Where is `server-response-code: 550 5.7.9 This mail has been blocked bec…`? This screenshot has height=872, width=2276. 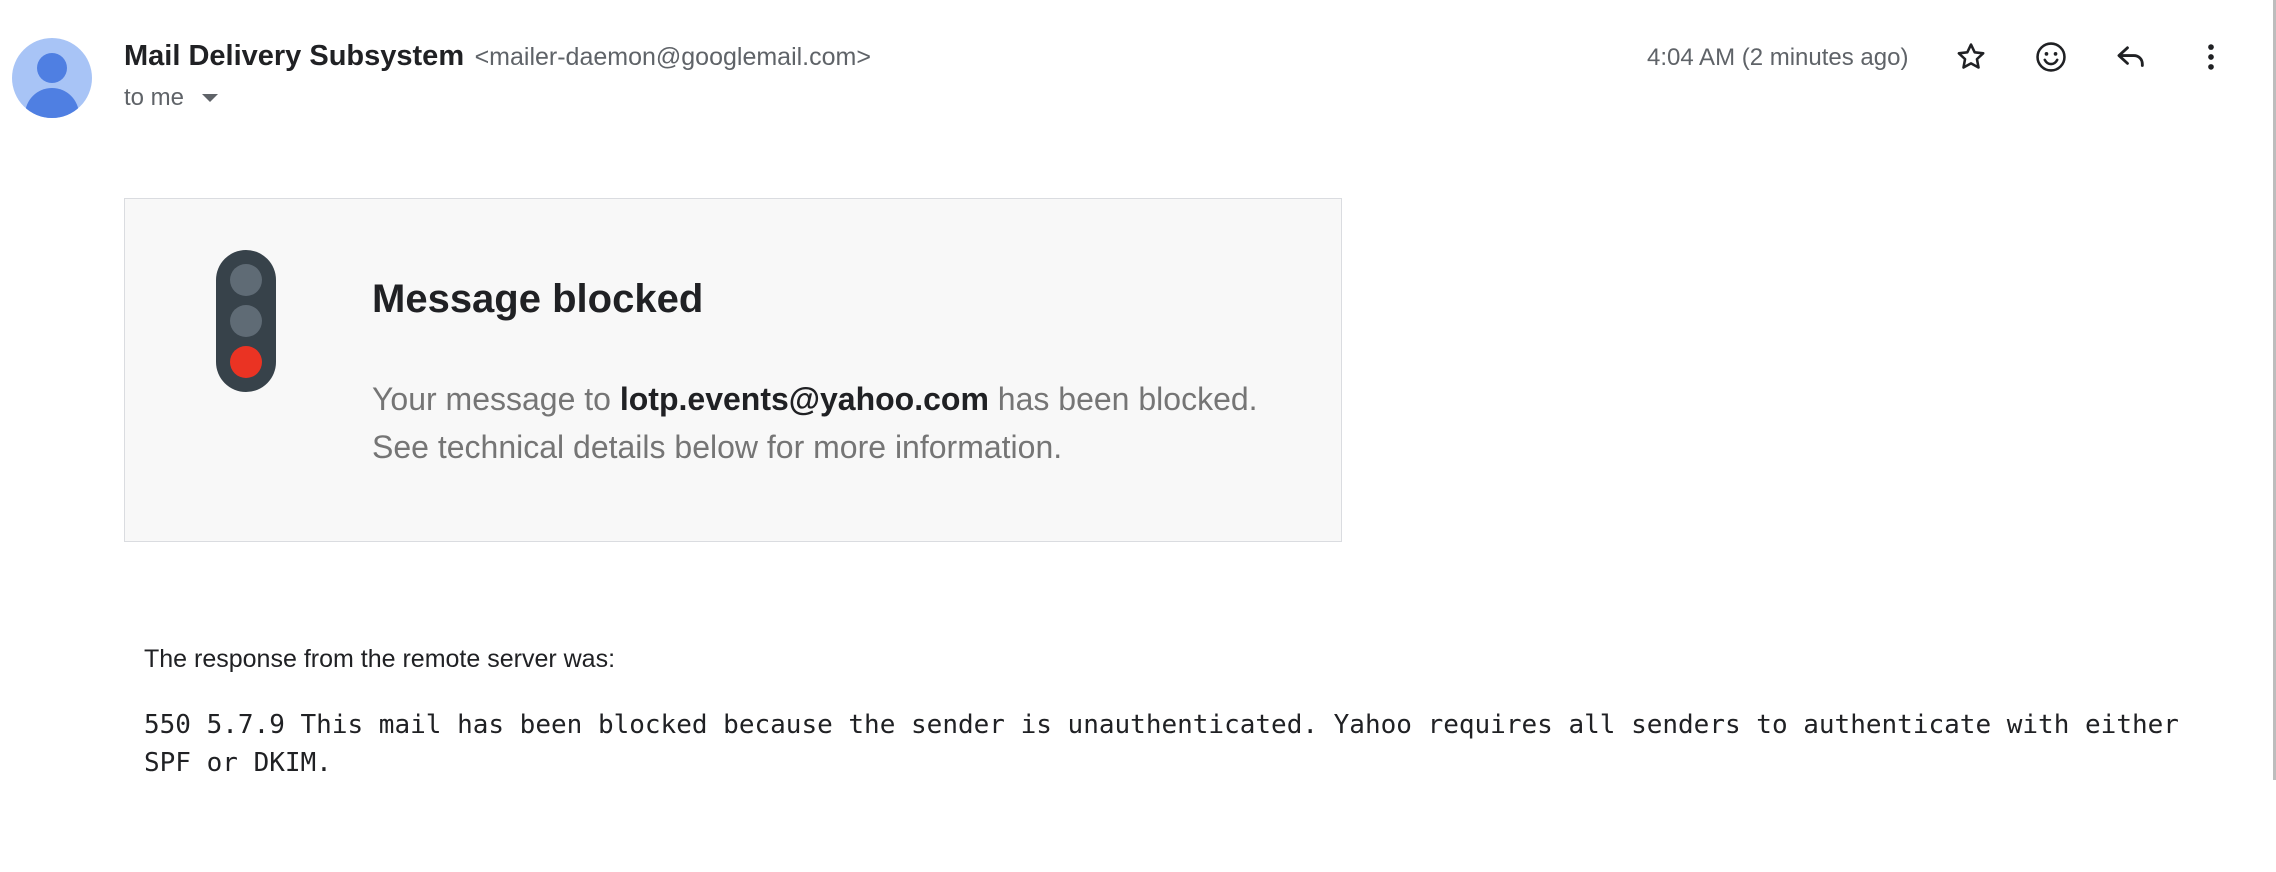 server-response-code: 550 5.7.9 This mail has been blocked bec… is located at coordinates (1161, 744).